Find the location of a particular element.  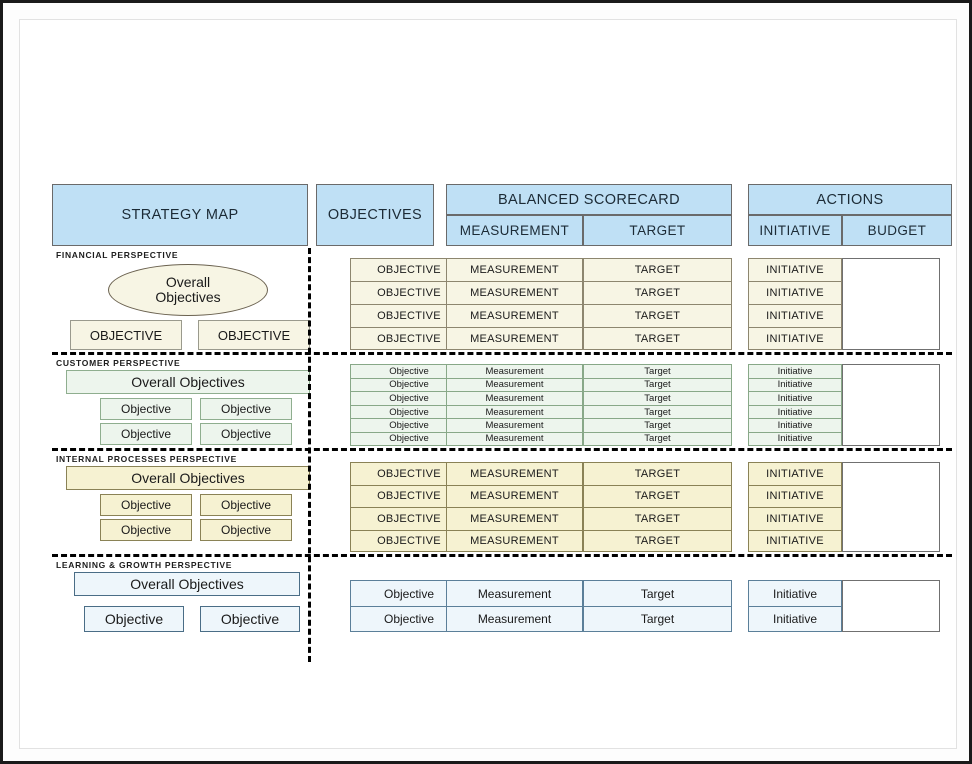

strategy-overall-objectives-internal: Overall Objectives is located at coordinates (188, 478).